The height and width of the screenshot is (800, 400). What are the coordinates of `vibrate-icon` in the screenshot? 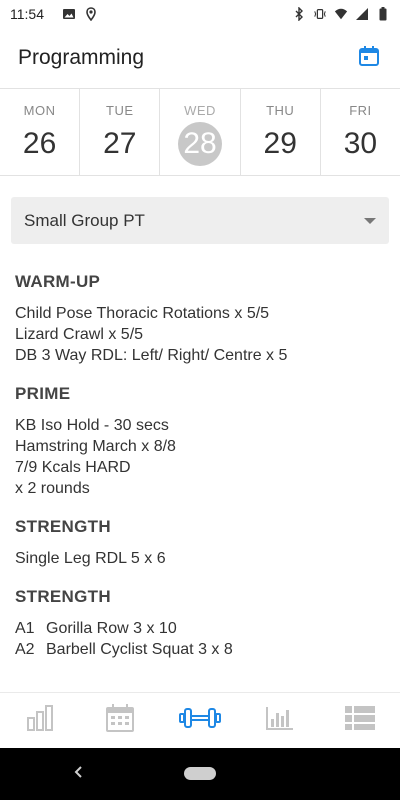 It's located at (320, 14).